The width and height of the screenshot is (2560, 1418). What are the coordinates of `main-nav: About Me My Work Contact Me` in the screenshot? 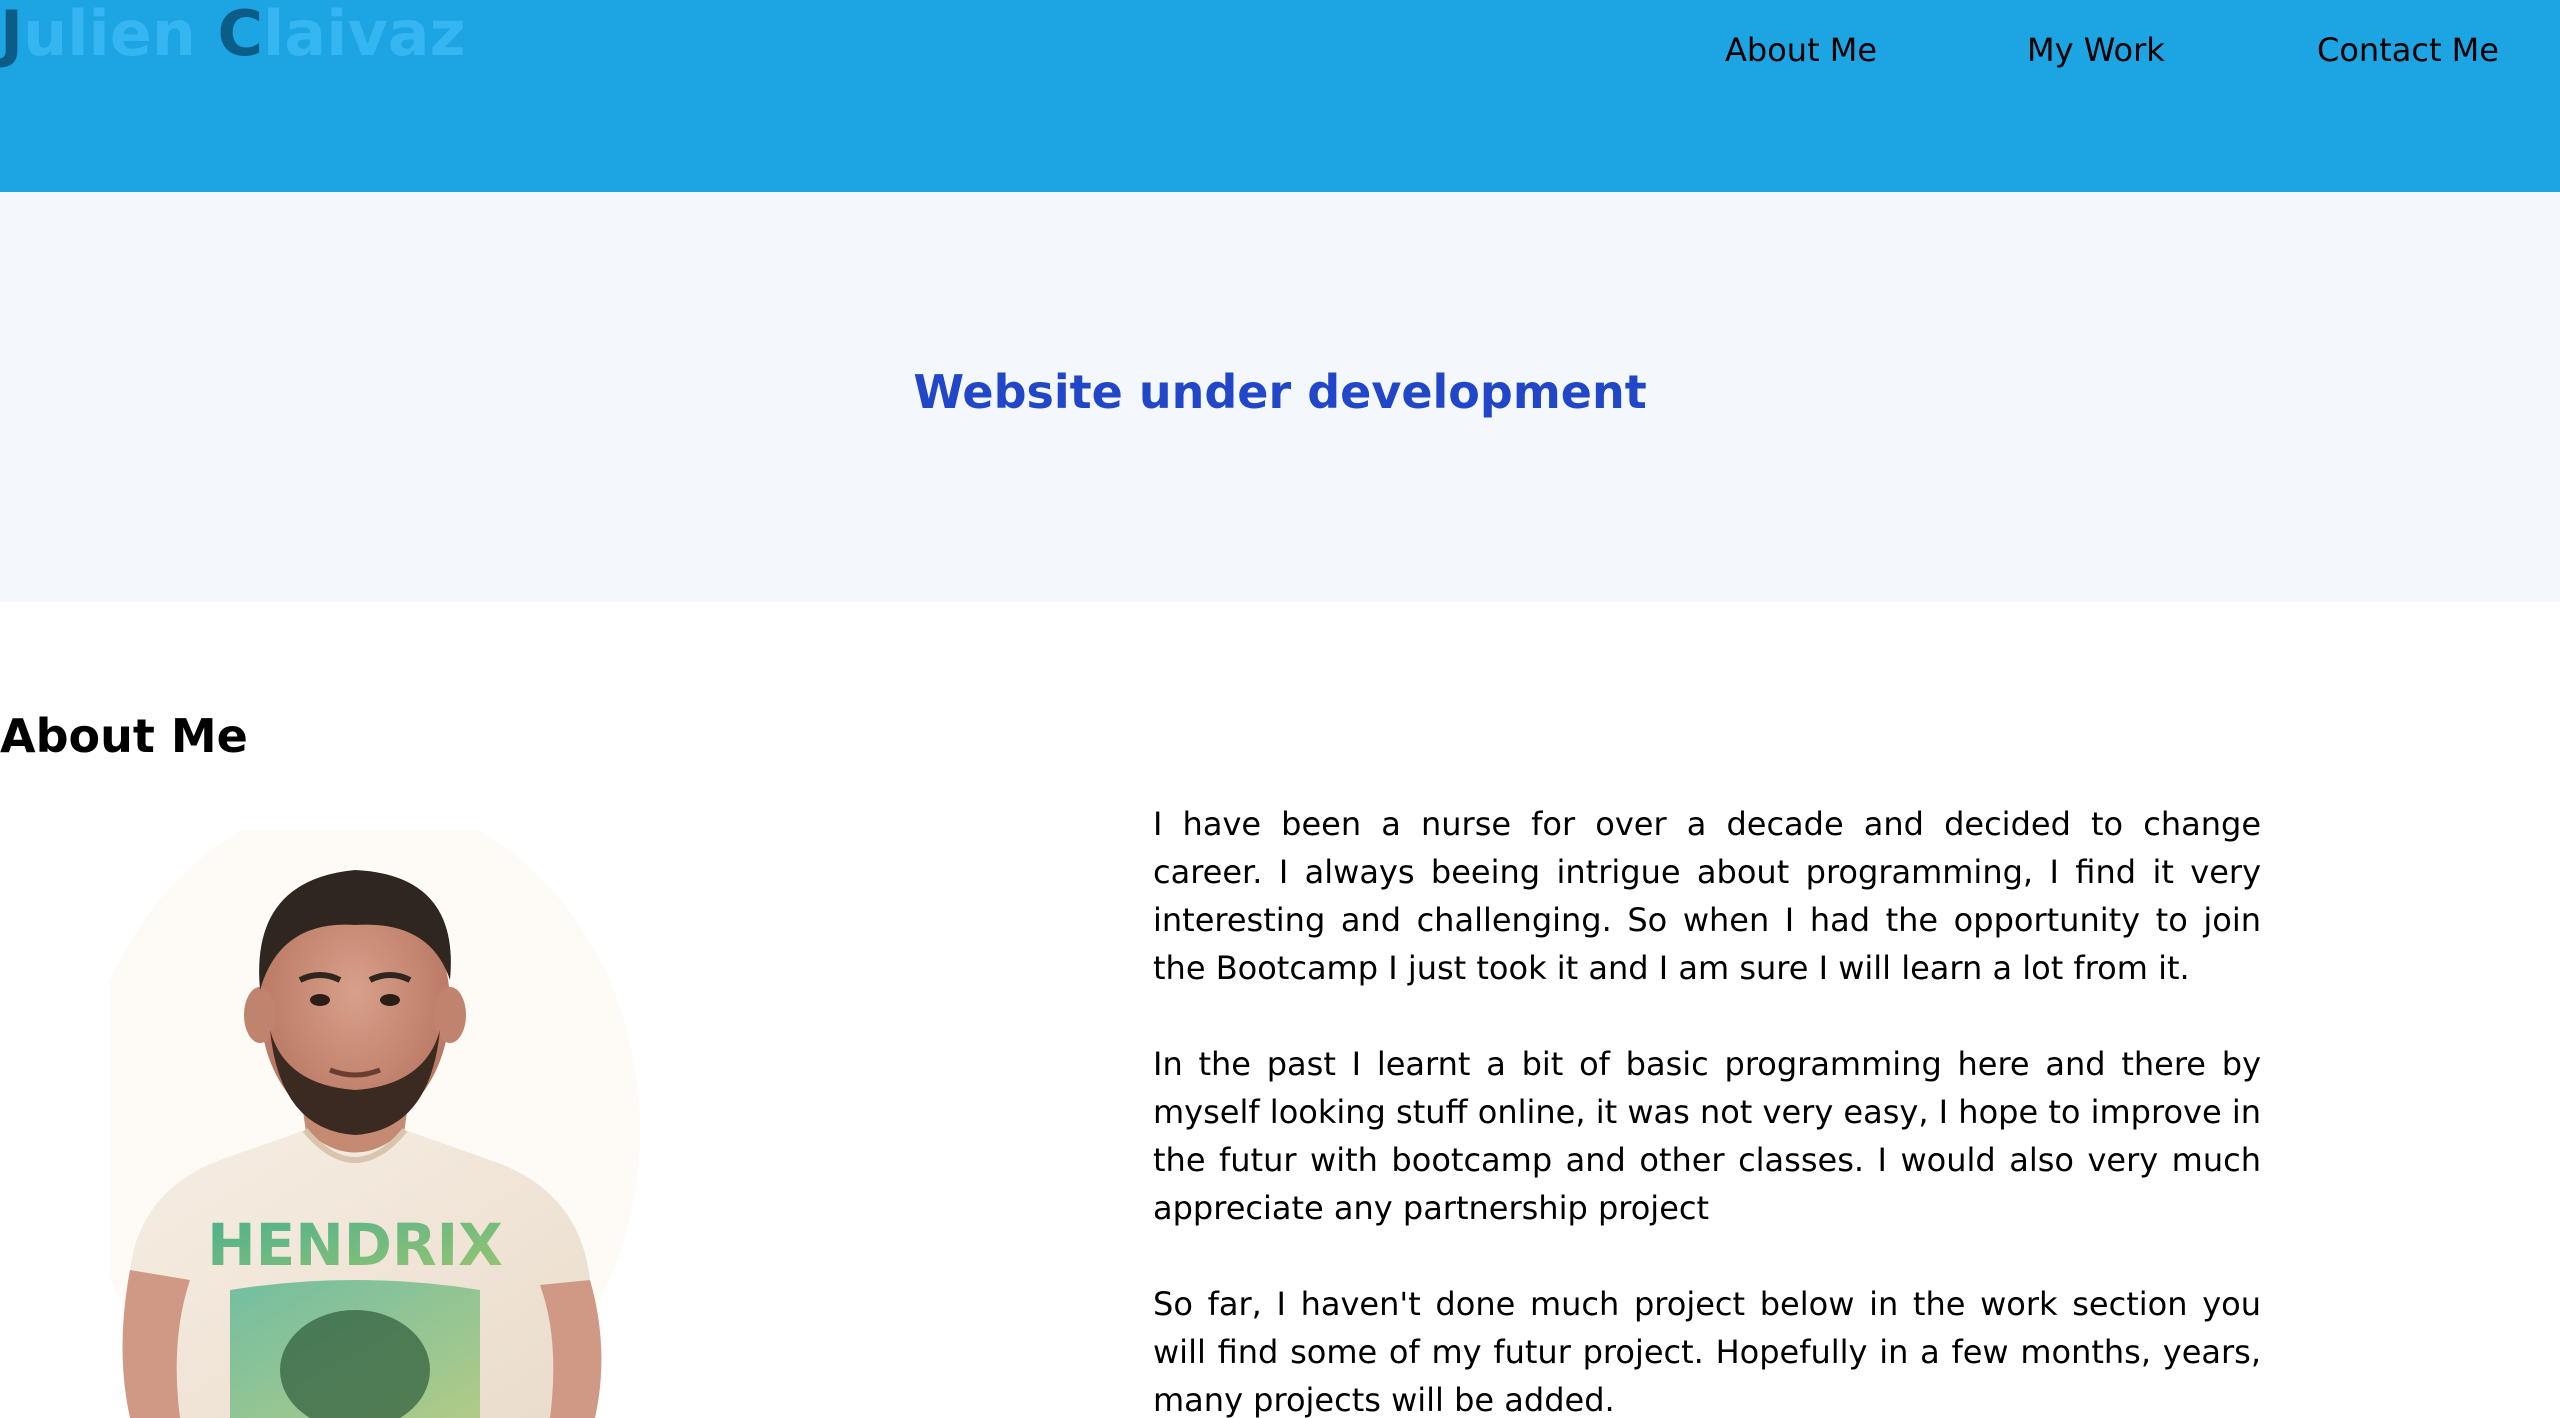 It's located at (1280, 50).